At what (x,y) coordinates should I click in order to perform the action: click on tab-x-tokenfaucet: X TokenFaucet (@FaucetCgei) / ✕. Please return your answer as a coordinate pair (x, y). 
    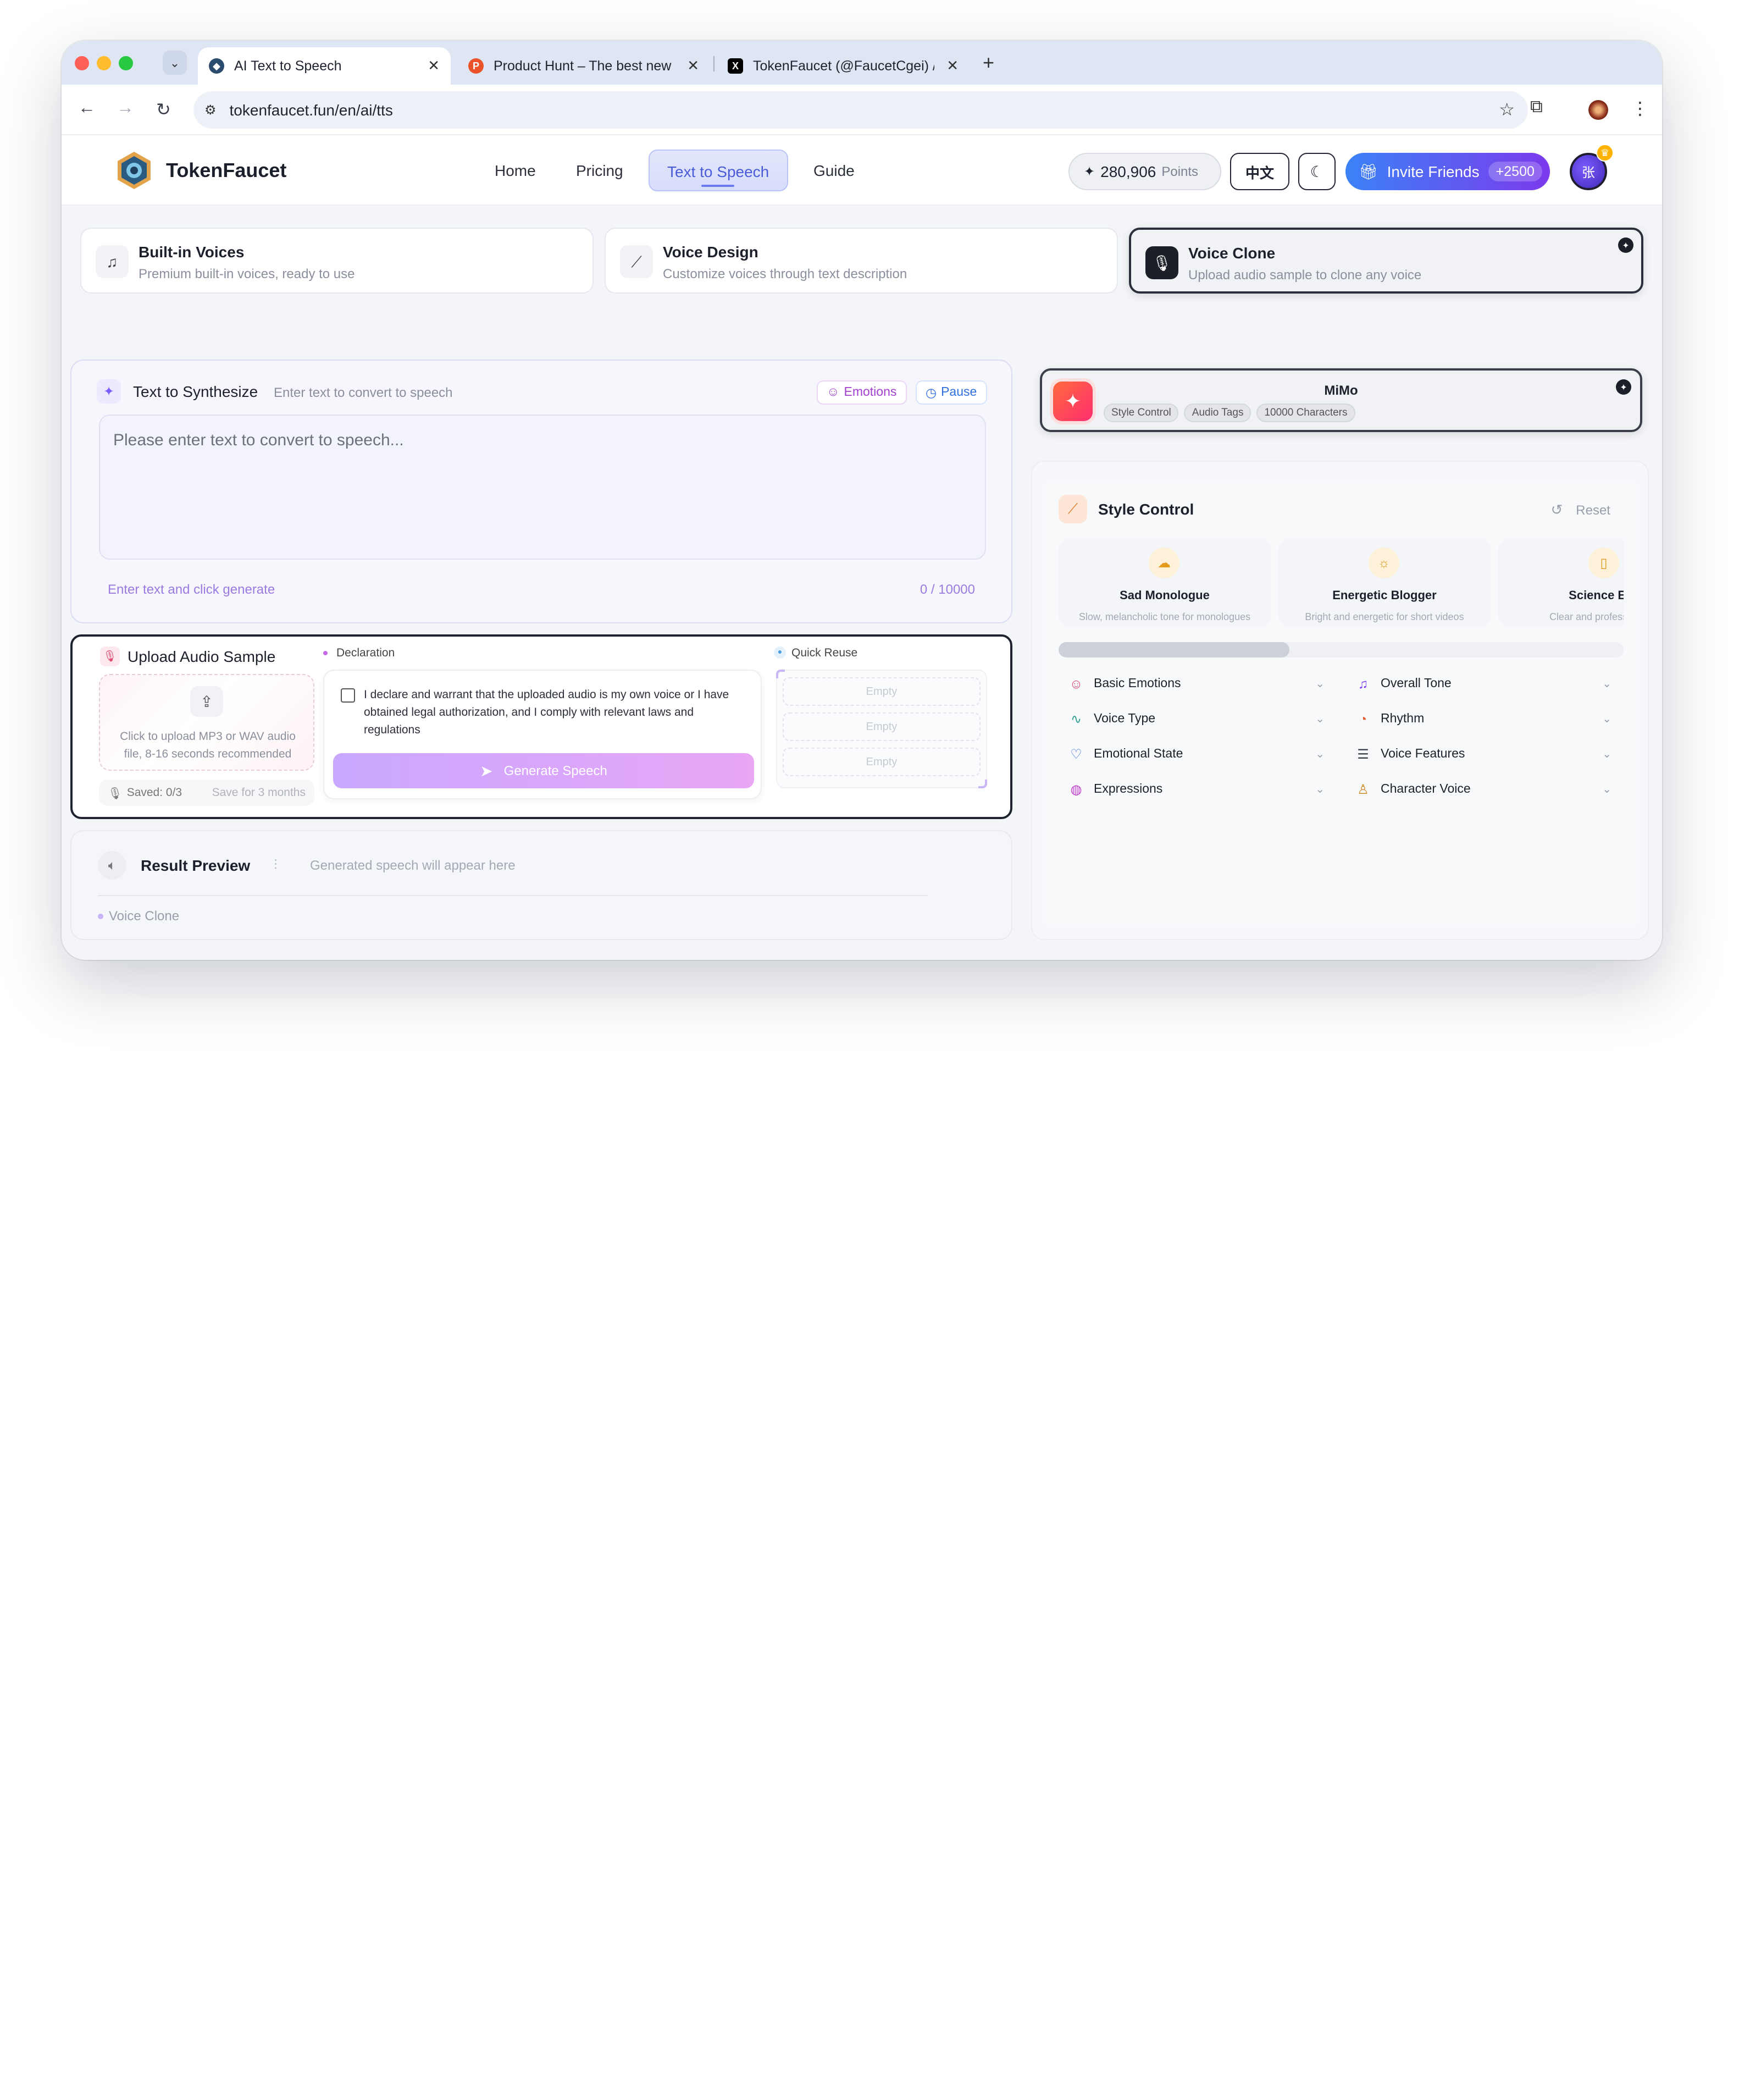
    Looking at the image, I should click on (843, 66).